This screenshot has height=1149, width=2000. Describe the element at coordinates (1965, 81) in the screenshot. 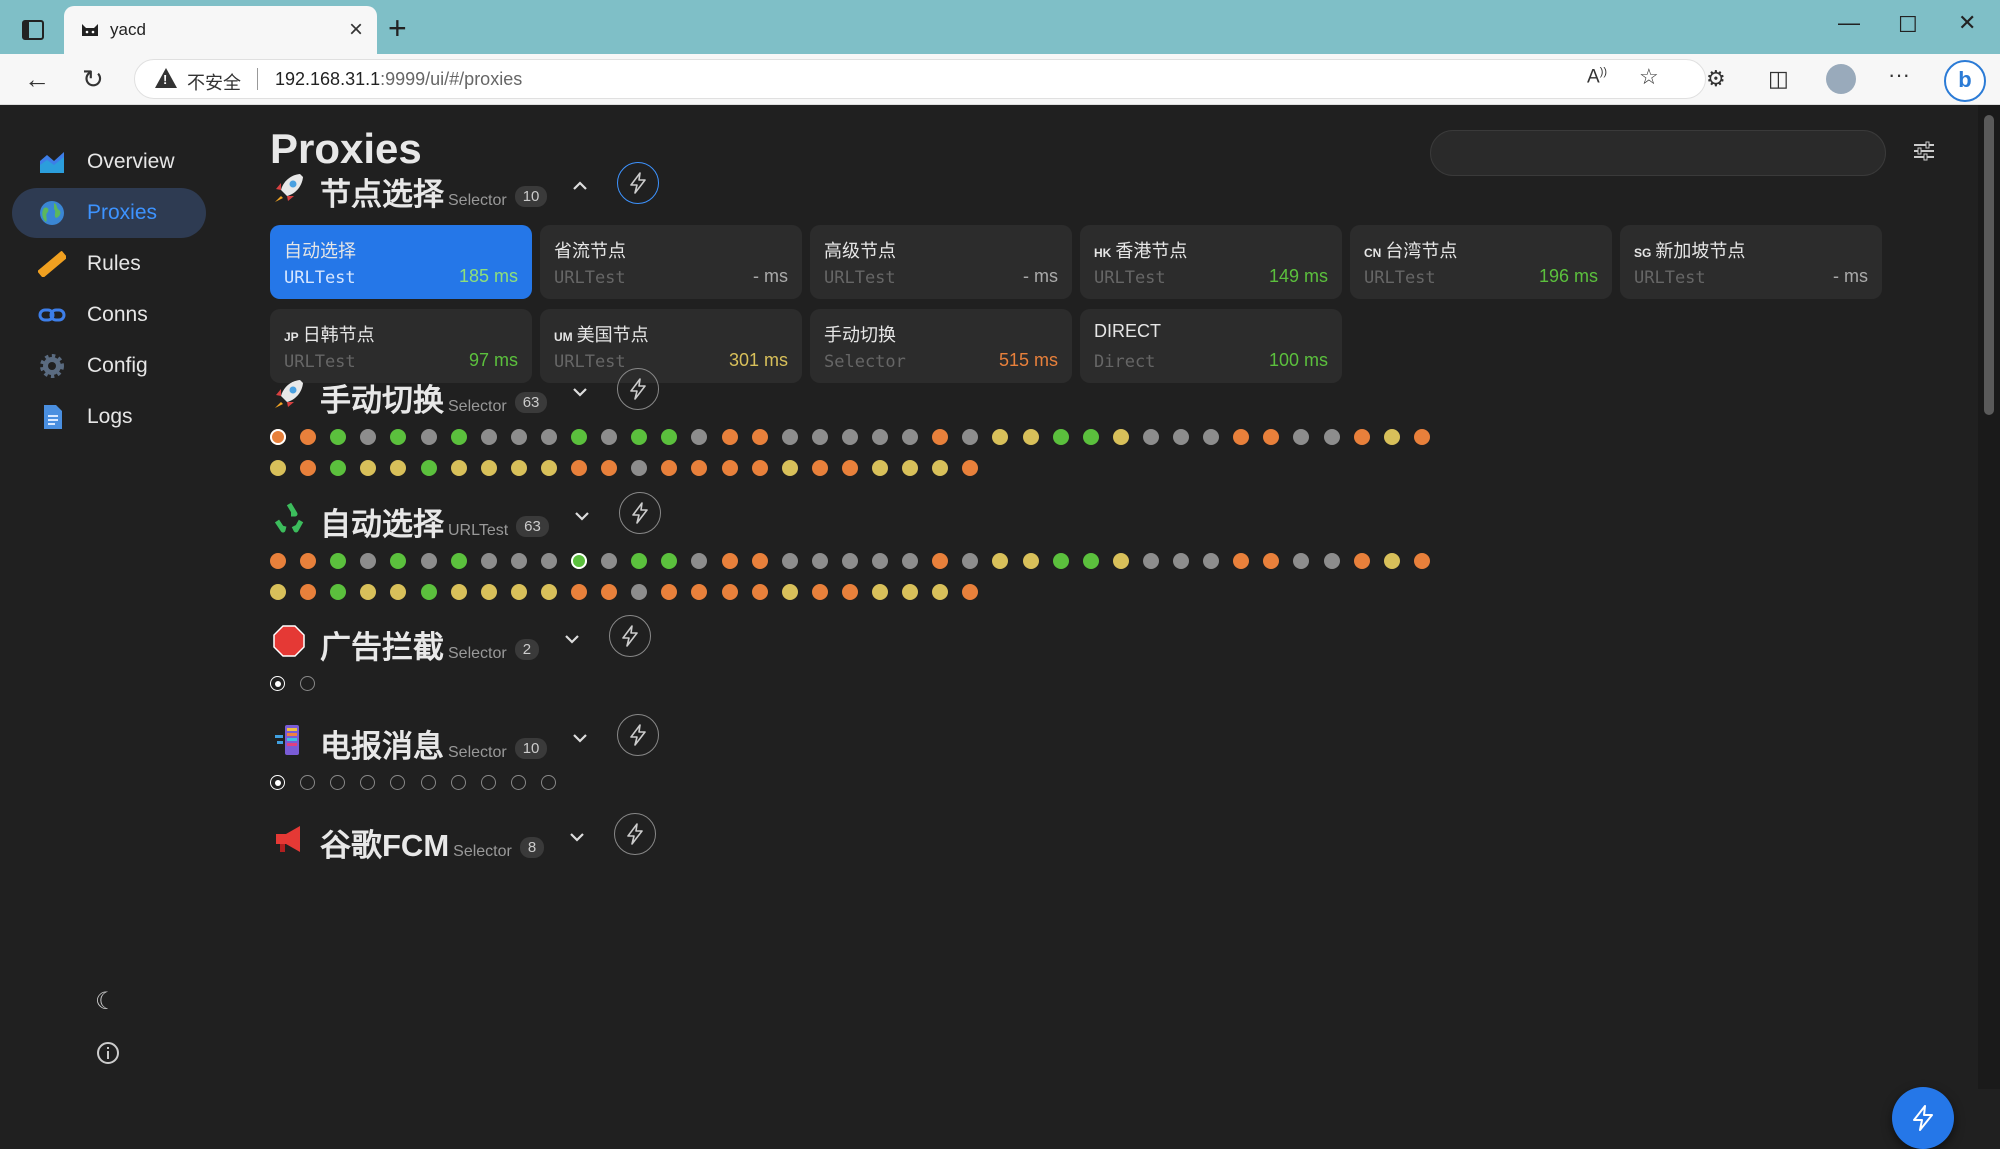

I see `bing-copilot-icon: b` at that location.